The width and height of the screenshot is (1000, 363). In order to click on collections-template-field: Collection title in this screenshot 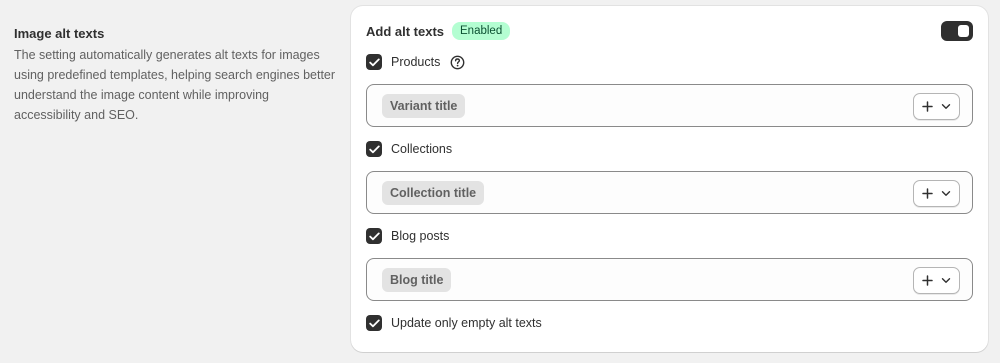, I will do `click(669, 192)`.